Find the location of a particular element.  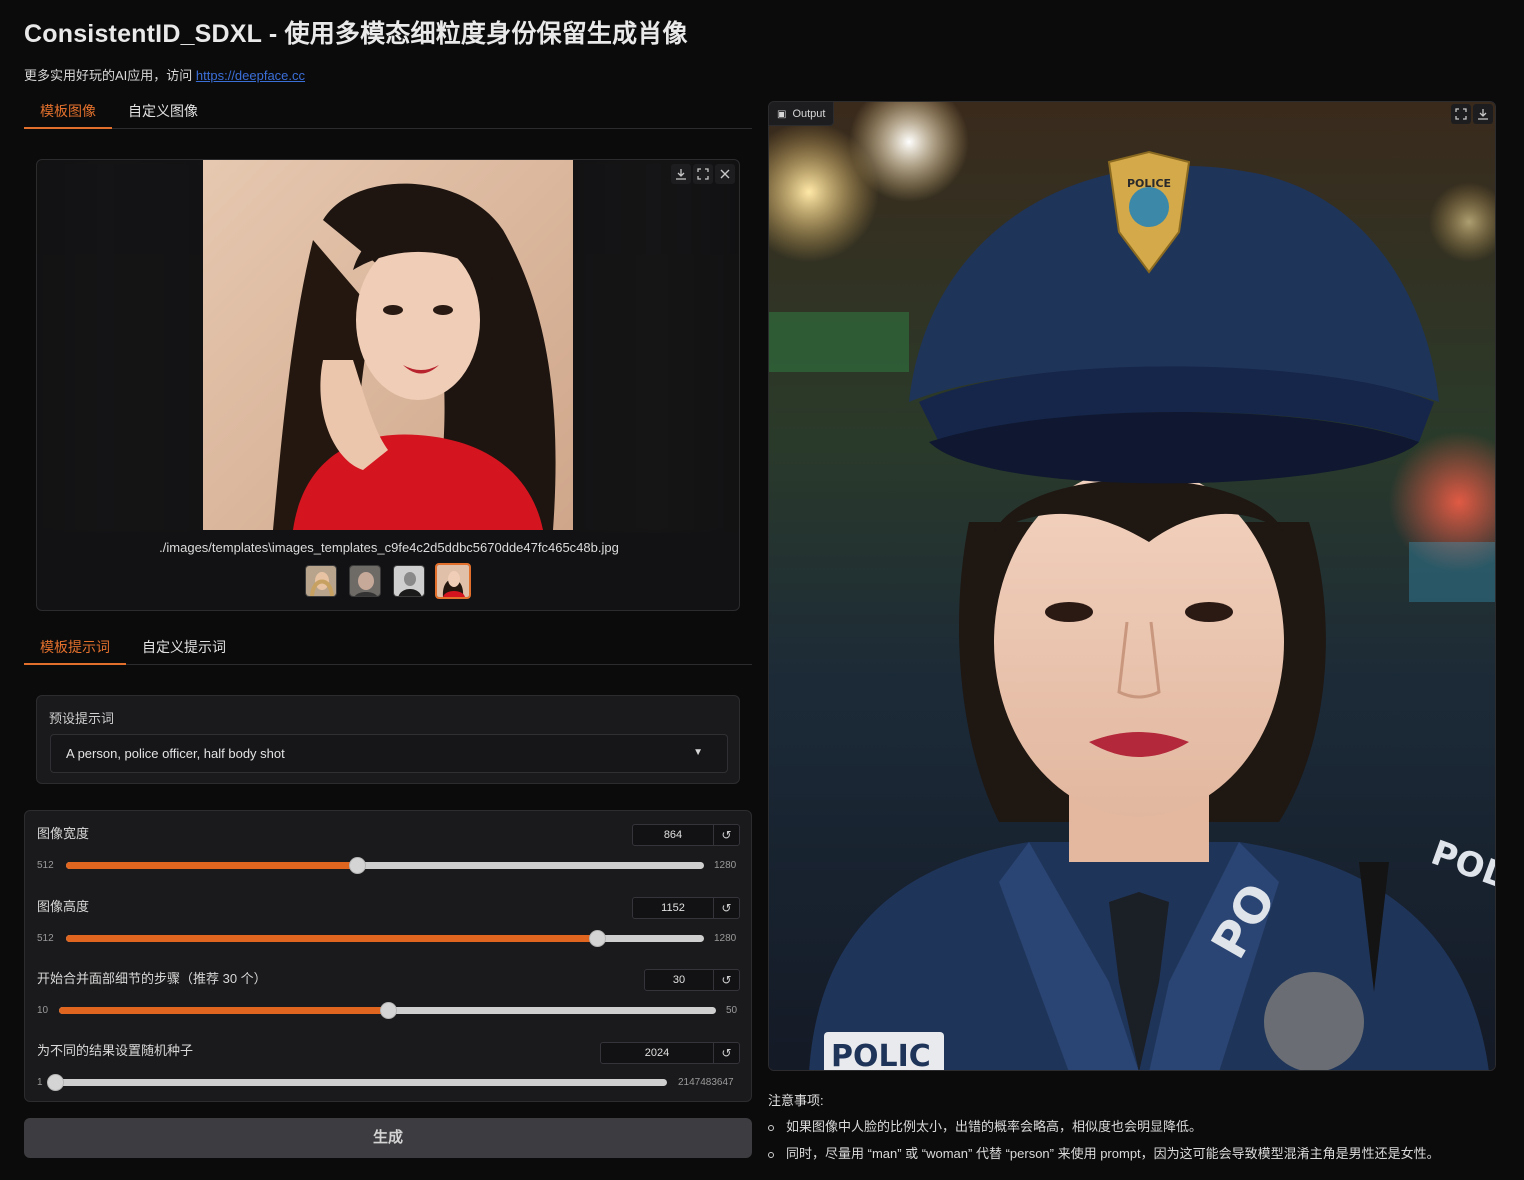

width-number-input: 864 ↺ is located at coordinates (686, 835).